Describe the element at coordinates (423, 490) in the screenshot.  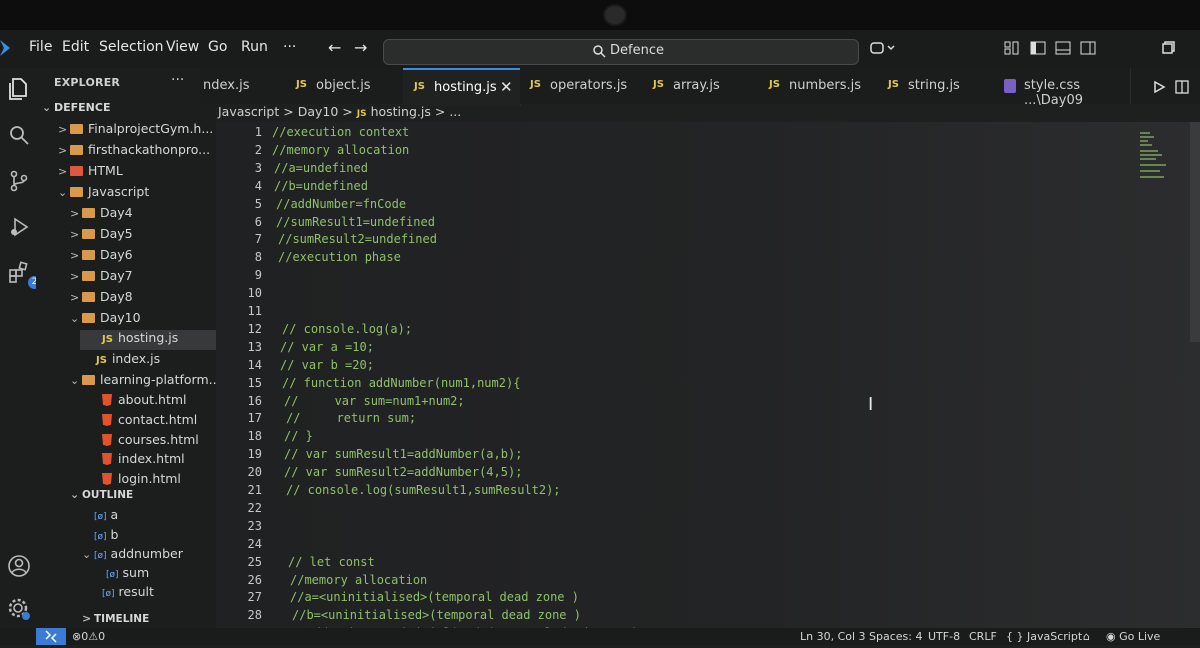
I see `code-line: // console.log(sumResult1,sumResult2);` at that location.